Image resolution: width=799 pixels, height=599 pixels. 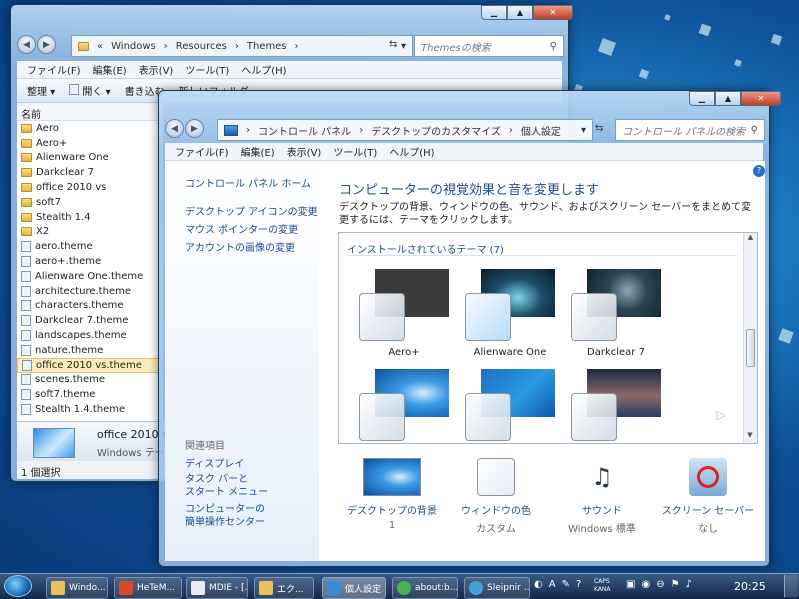 I want to click on cp-address-bar: › コントロール パネル › デスクトップのカスタマイズ › 個人設定 ▾, so click(x=405, y=130).